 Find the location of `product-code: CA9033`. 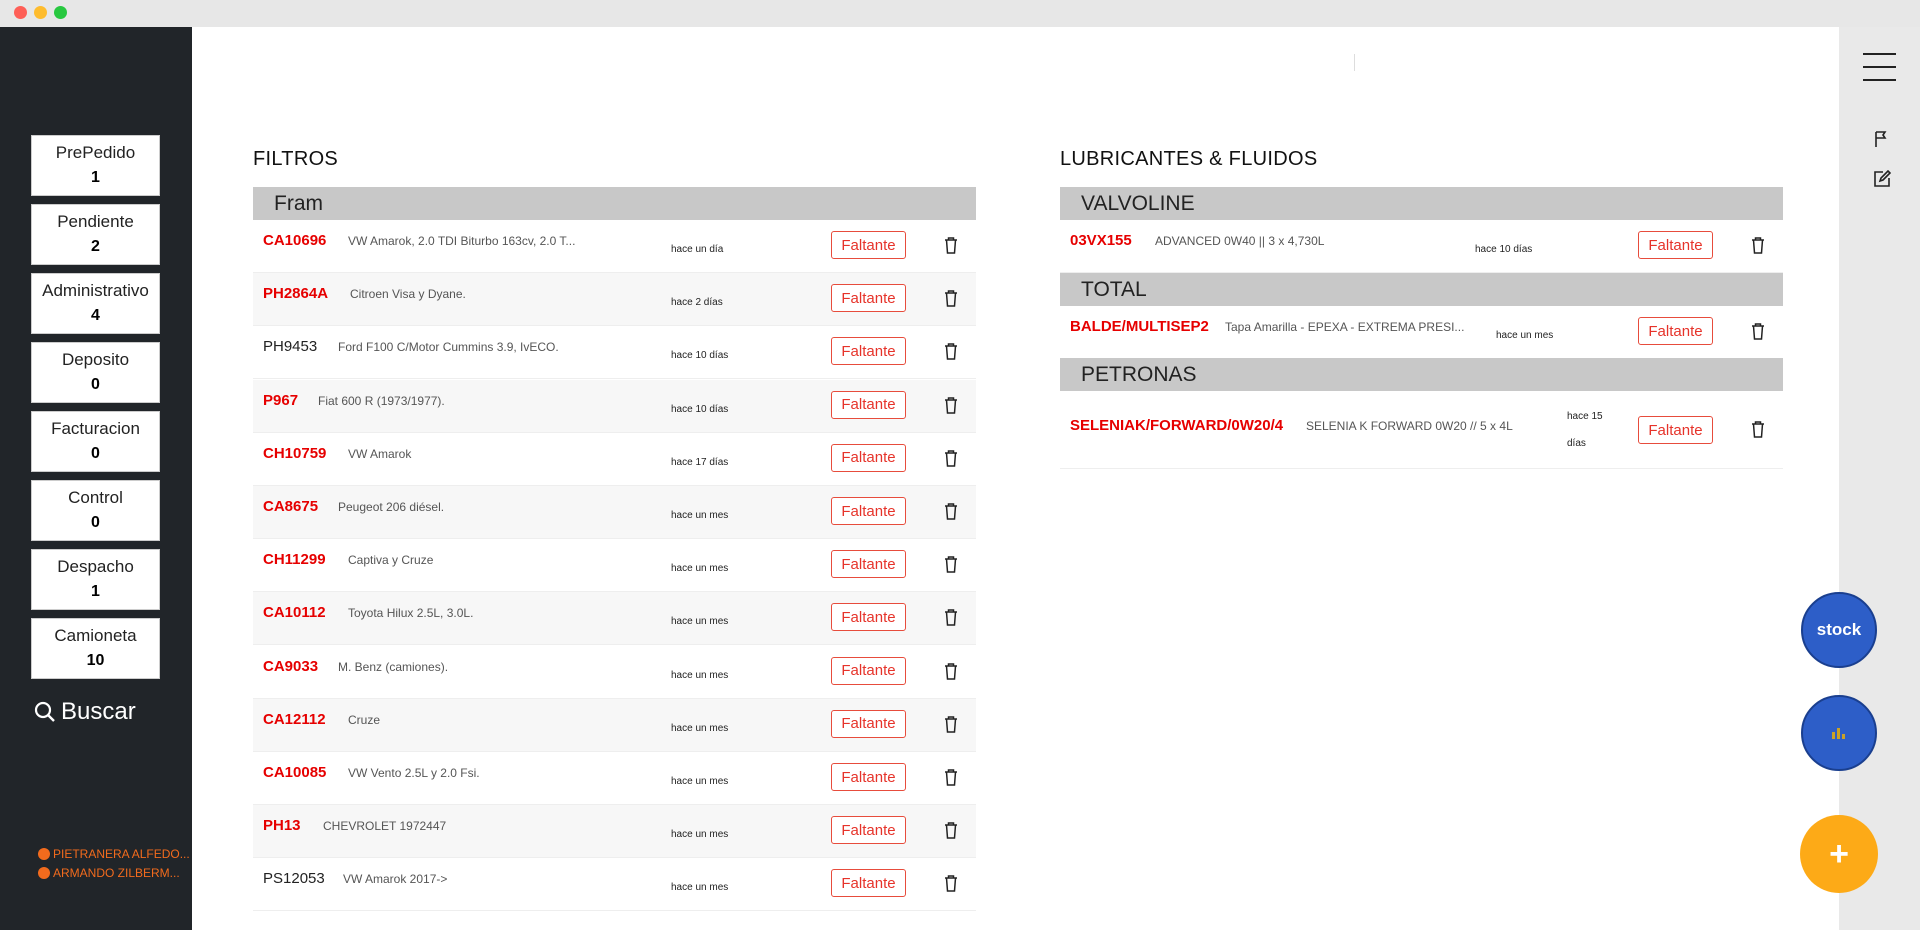

product-code: CA9033 is located at coordinates (290, 666).